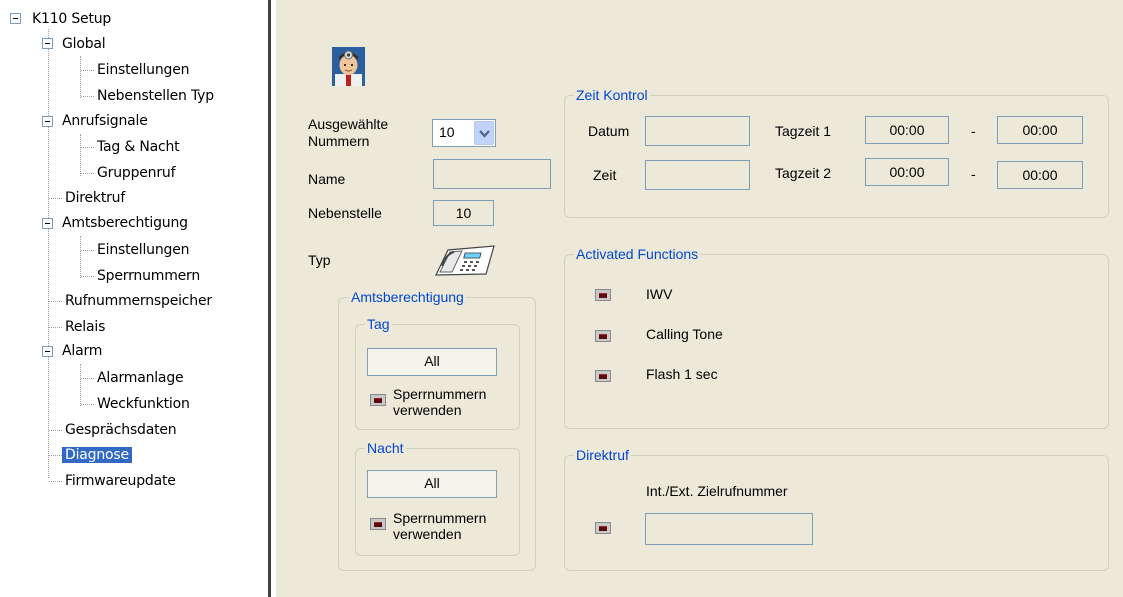 The height and width of the screenshot is (597, 1123). I want to click on tree-item-label: Sperrnummern, so click(149, 276).